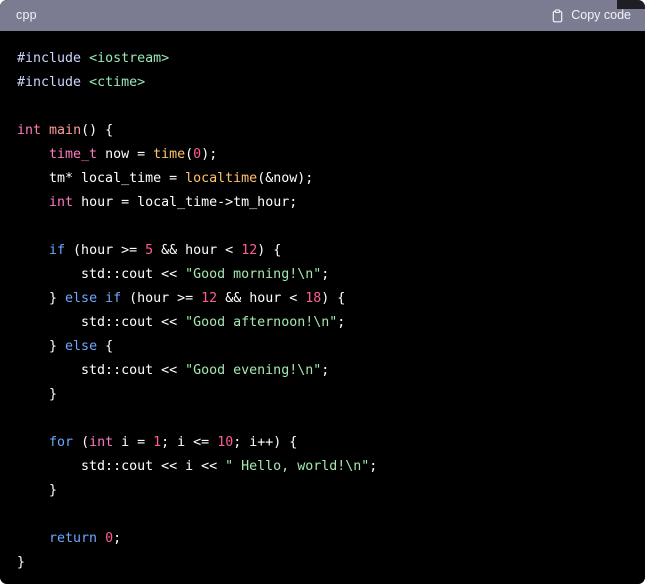  I want to click on copy-code-label: Copy code, so click(601, 15).